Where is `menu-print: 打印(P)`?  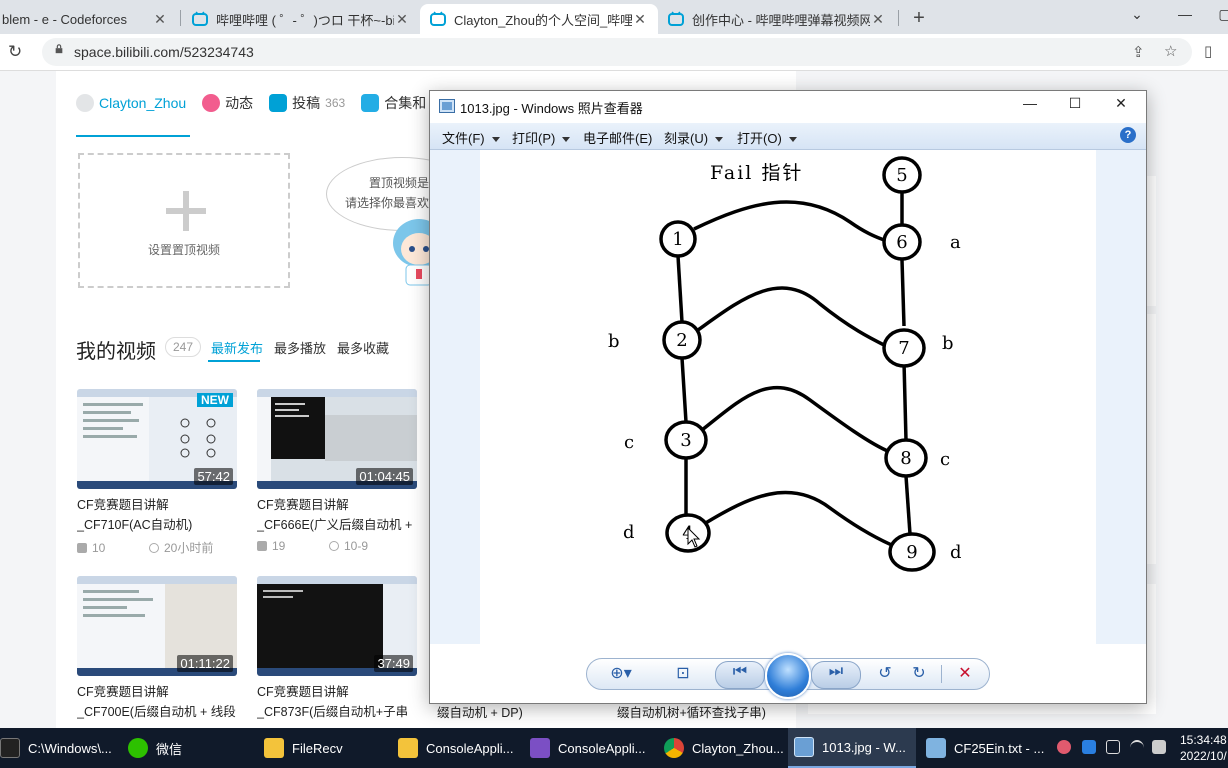 menu-print: 打印(P) is located at coordinates (541, 137).